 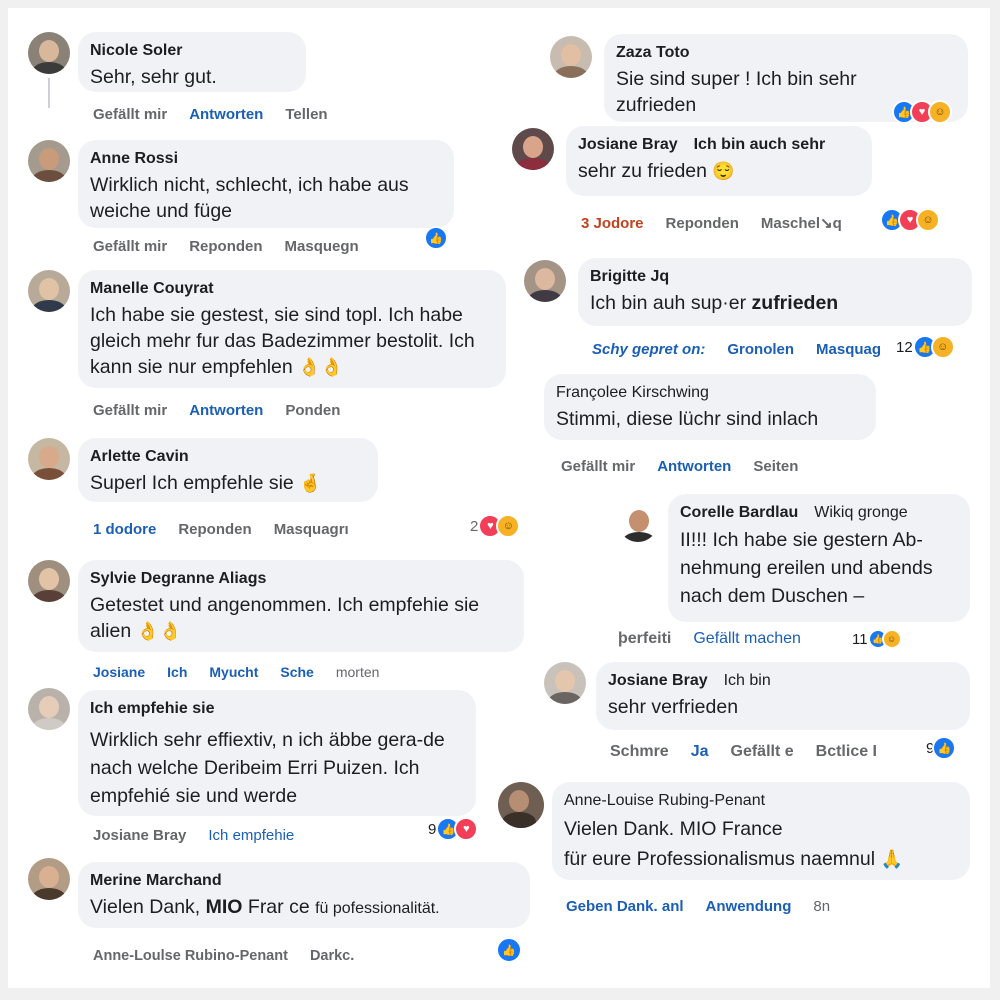 What do you see at coordinates (774, 277) in the screenshot?
I see `comment-author: Brigitte Jq` at bounding box center [774, 277].